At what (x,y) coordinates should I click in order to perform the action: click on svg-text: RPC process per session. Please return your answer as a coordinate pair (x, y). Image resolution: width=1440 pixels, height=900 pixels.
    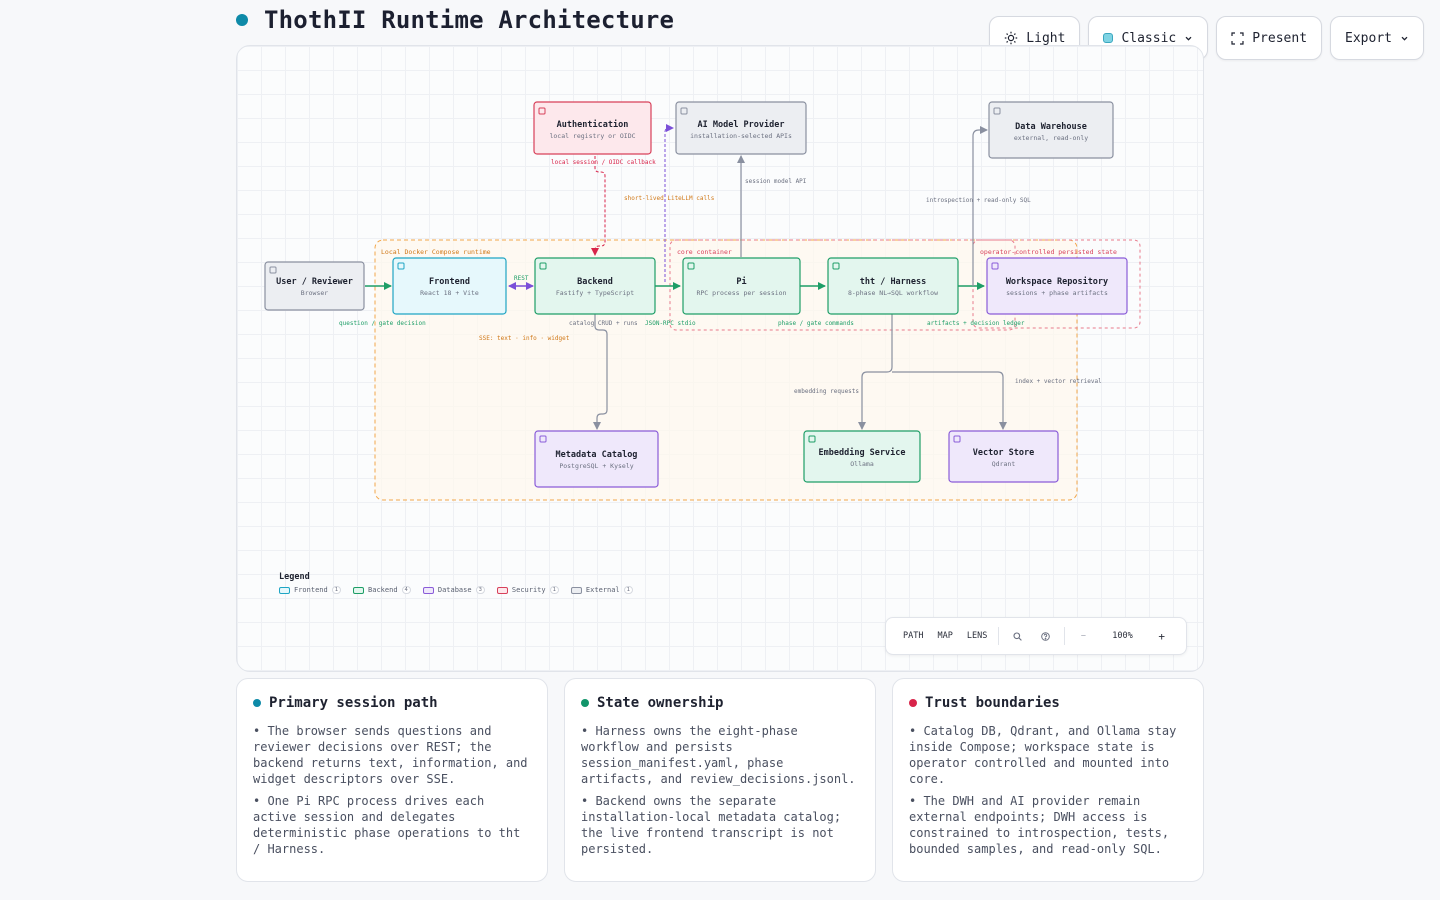
    Looking at the image, I should click on (741, 293).